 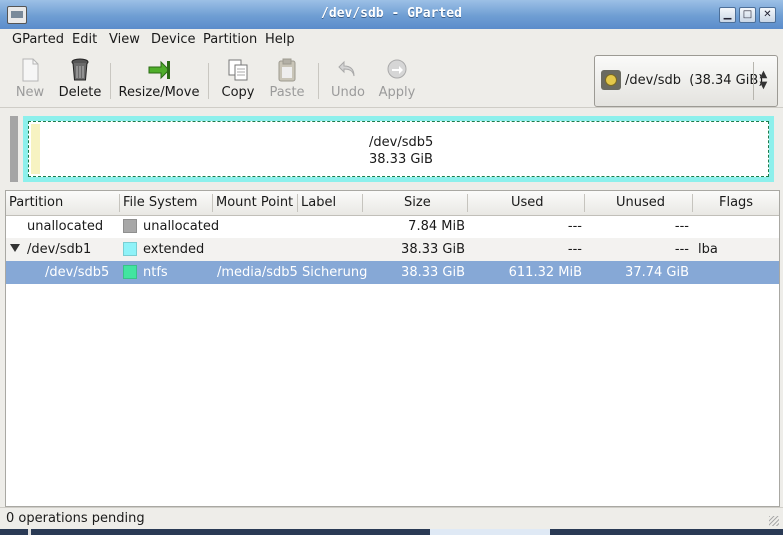 What do you see at coordinates (159, 70) in the screenshot?
I see `resize-arrow-icon` at bounding box center [159, 70].